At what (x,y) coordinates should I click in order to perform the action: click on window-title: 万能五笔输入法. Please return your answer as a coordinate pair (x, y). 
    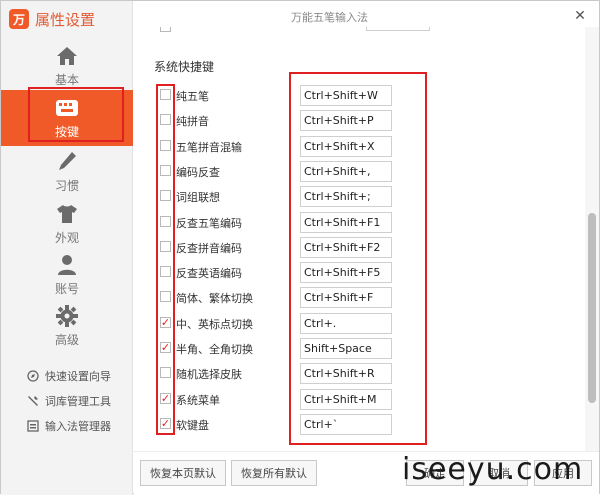
    Looking at the image, I should click on (329, 17).